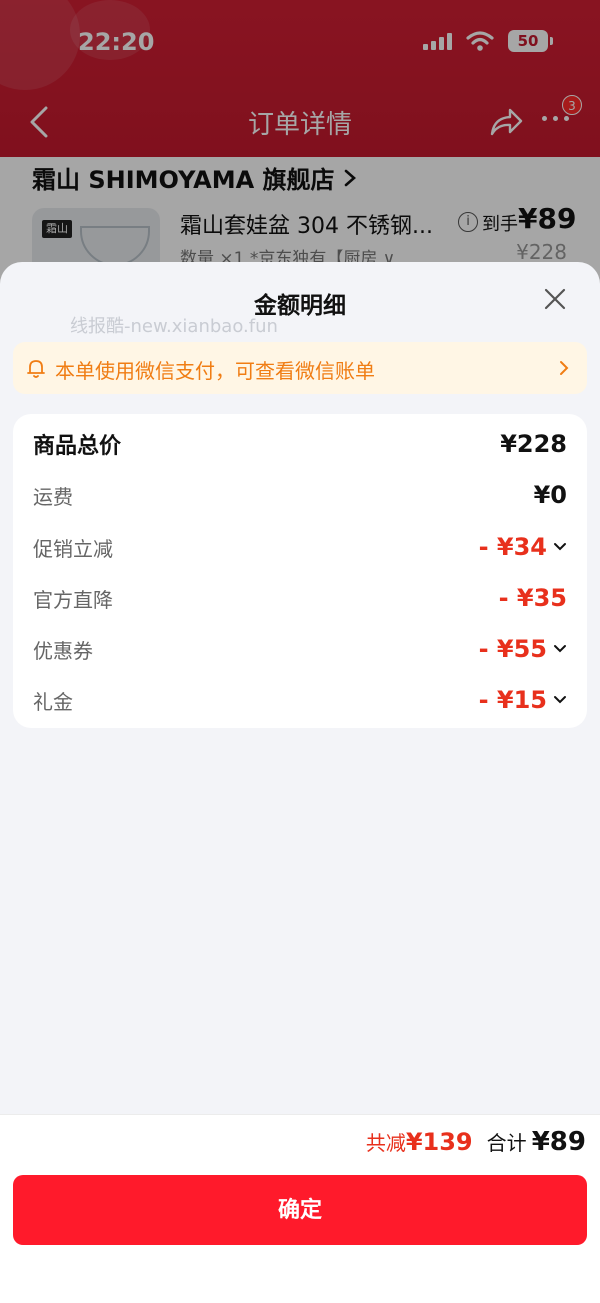 The image size is (600, 1303). Describe the element at coordinates (533, 444) in the screenshot. I see `row-value: ¥228` at that location.